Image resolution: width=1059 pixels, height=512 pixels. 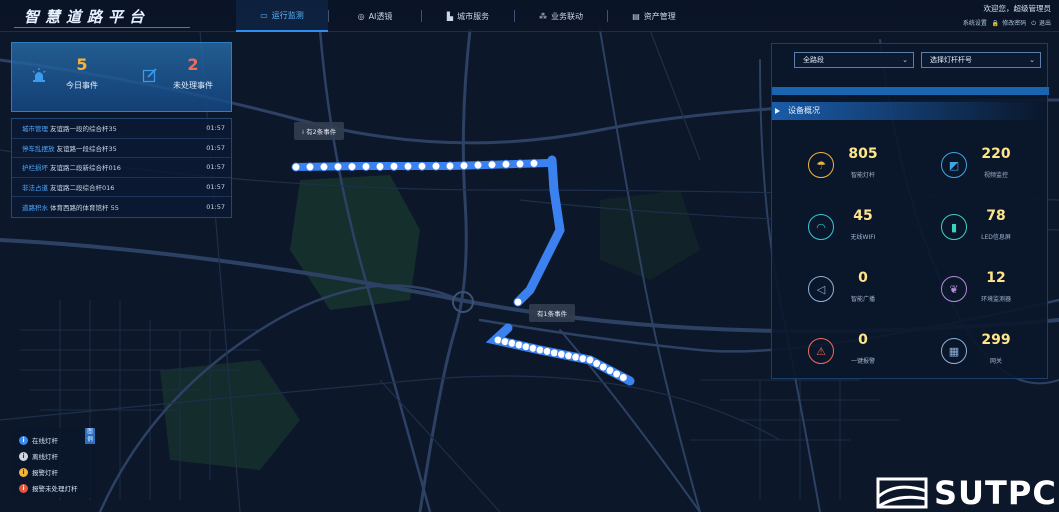 I want to click on legend-label: 报警灯杆, so click(x=45, y=473).